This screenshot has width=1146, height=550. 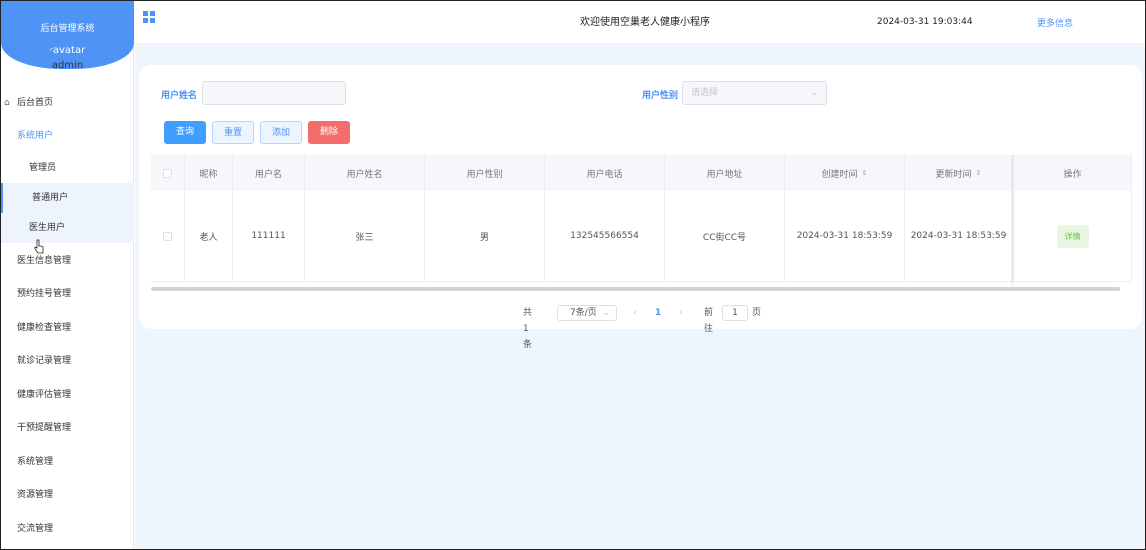 I want to click on detail-button: 详情, so click(x=1072, y=236).